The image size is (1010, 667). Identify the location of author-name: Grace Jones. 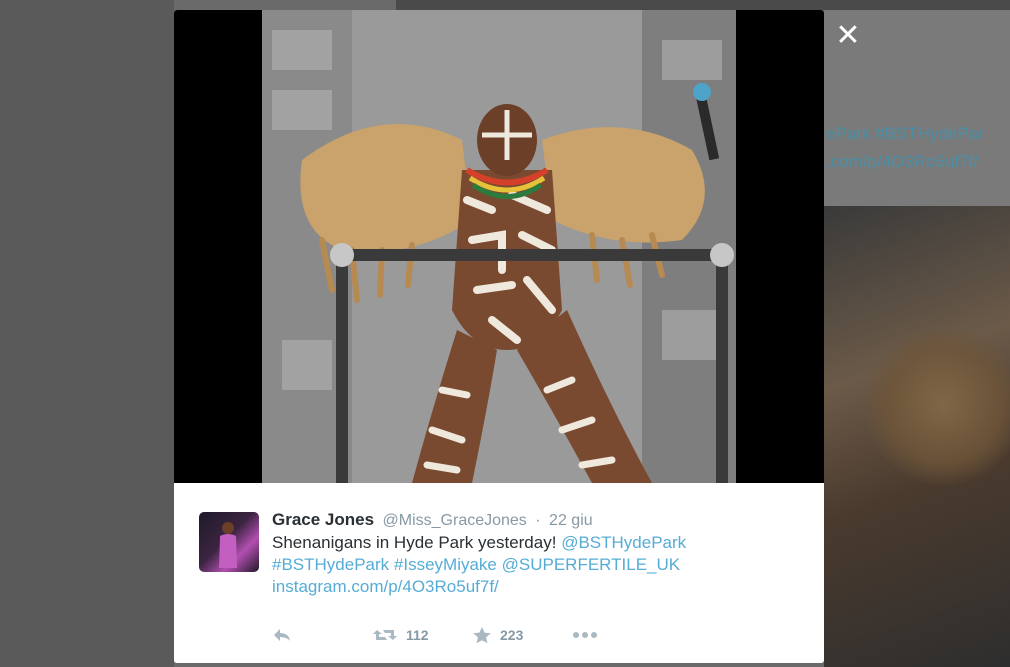
(323, 519).